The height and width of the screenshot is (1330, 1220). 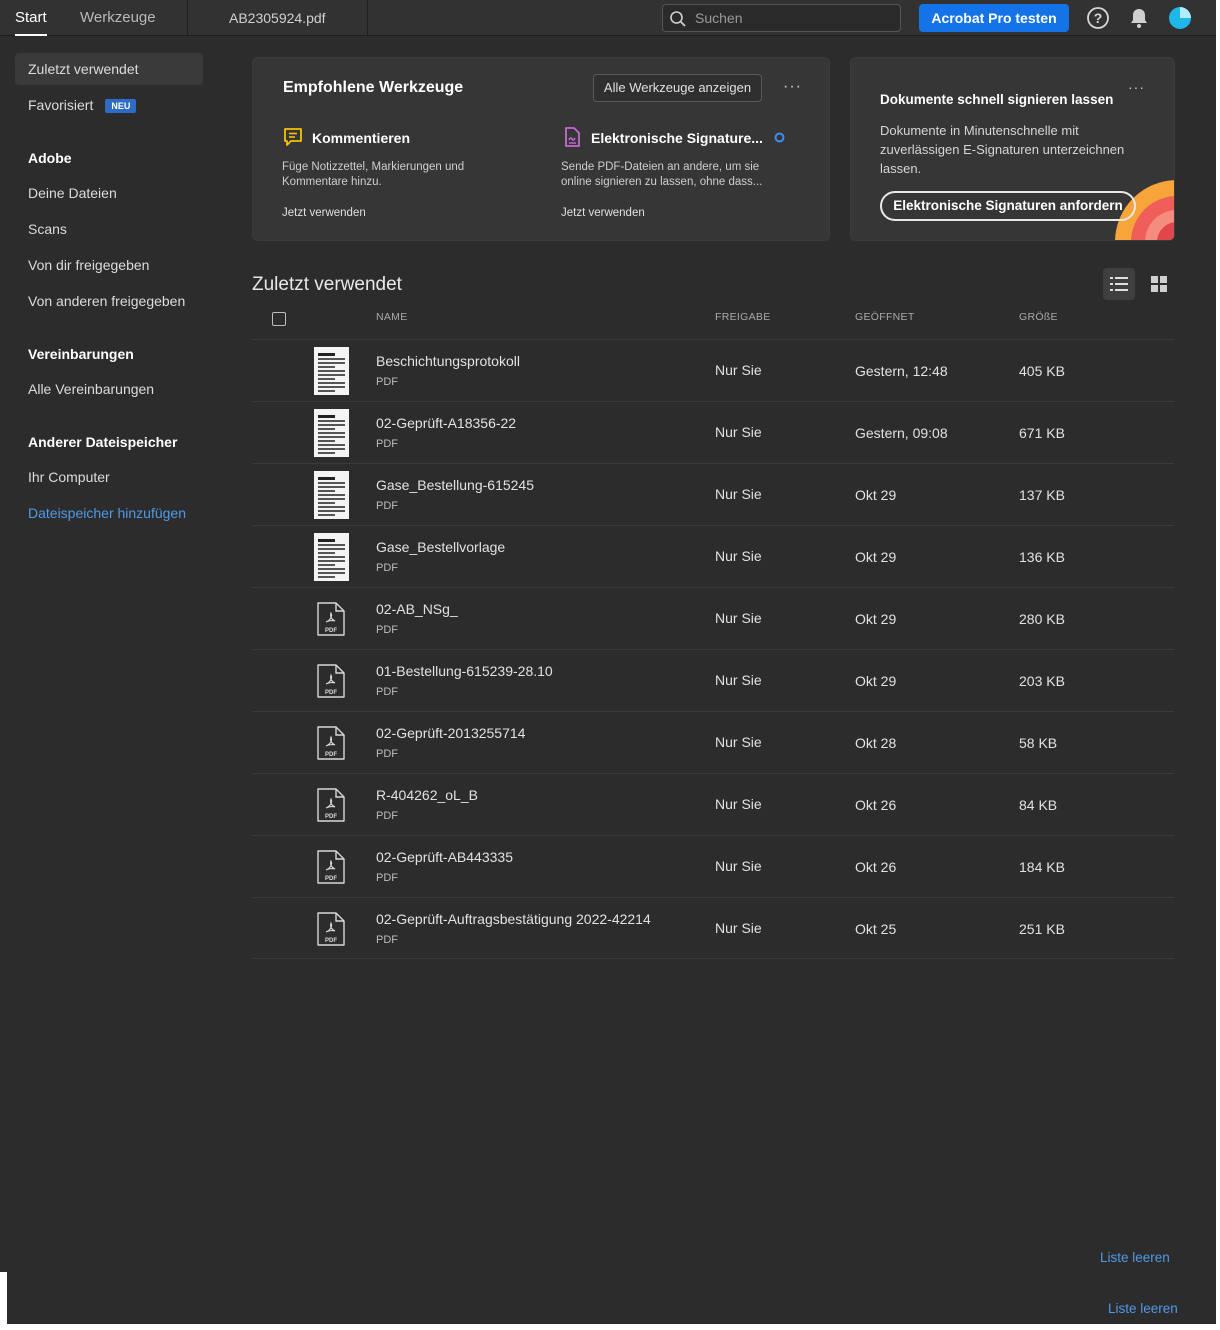 What do you see at coordinates (331, 557) in the screenshot?
I see `document-thumbnail` at bounding box center [331, 557].